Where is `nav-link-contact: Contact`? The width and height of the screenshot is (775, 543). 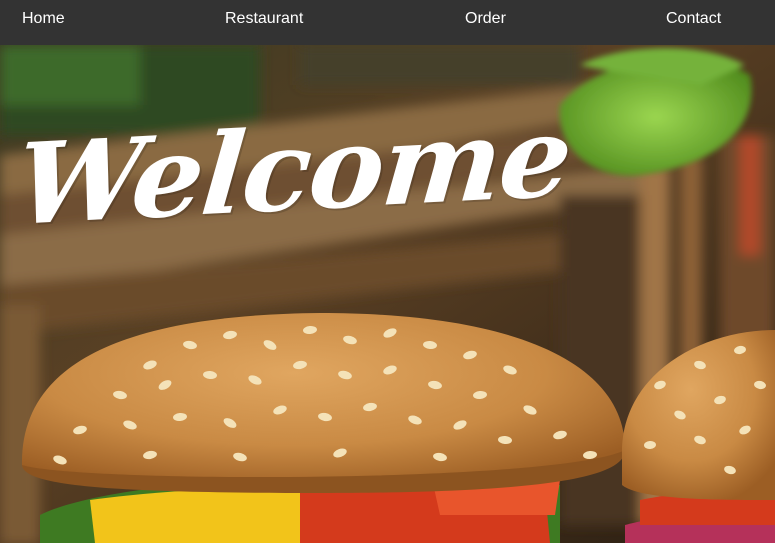
nav-link-contact: Contact is located at coordinates (693, 19).